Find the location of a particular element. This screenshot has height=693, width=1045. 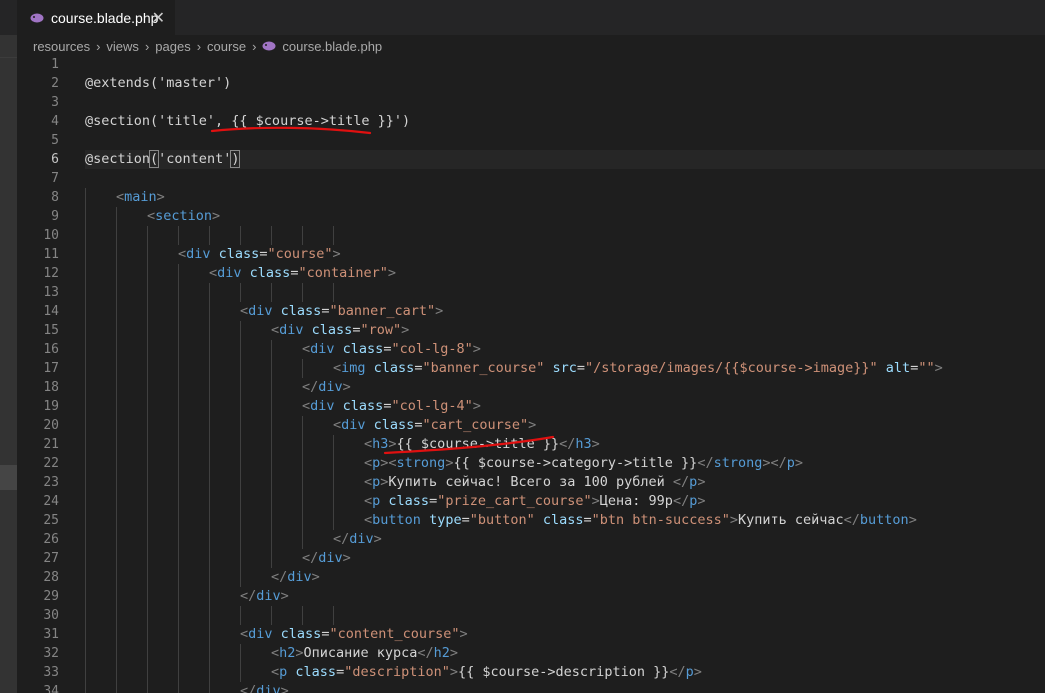

line-number: 16 is located at coordinates (51, 349).